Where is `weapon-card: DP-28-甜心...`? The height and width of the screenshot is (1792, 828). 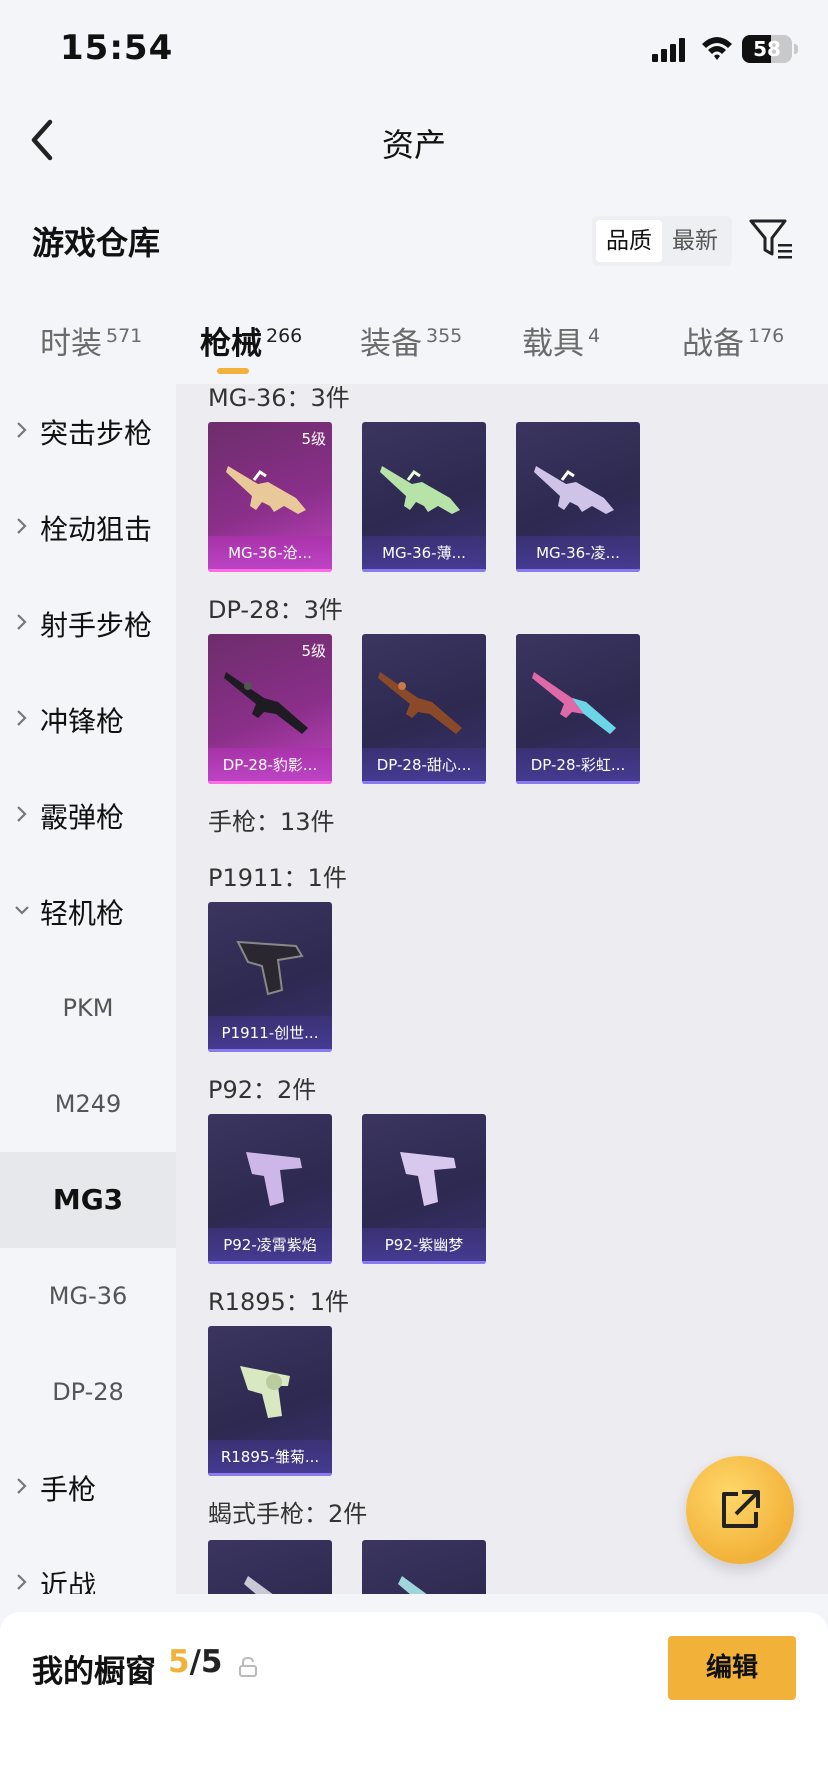
weapon-card: DP-28-甜心... is located at coordinates (424, 709).